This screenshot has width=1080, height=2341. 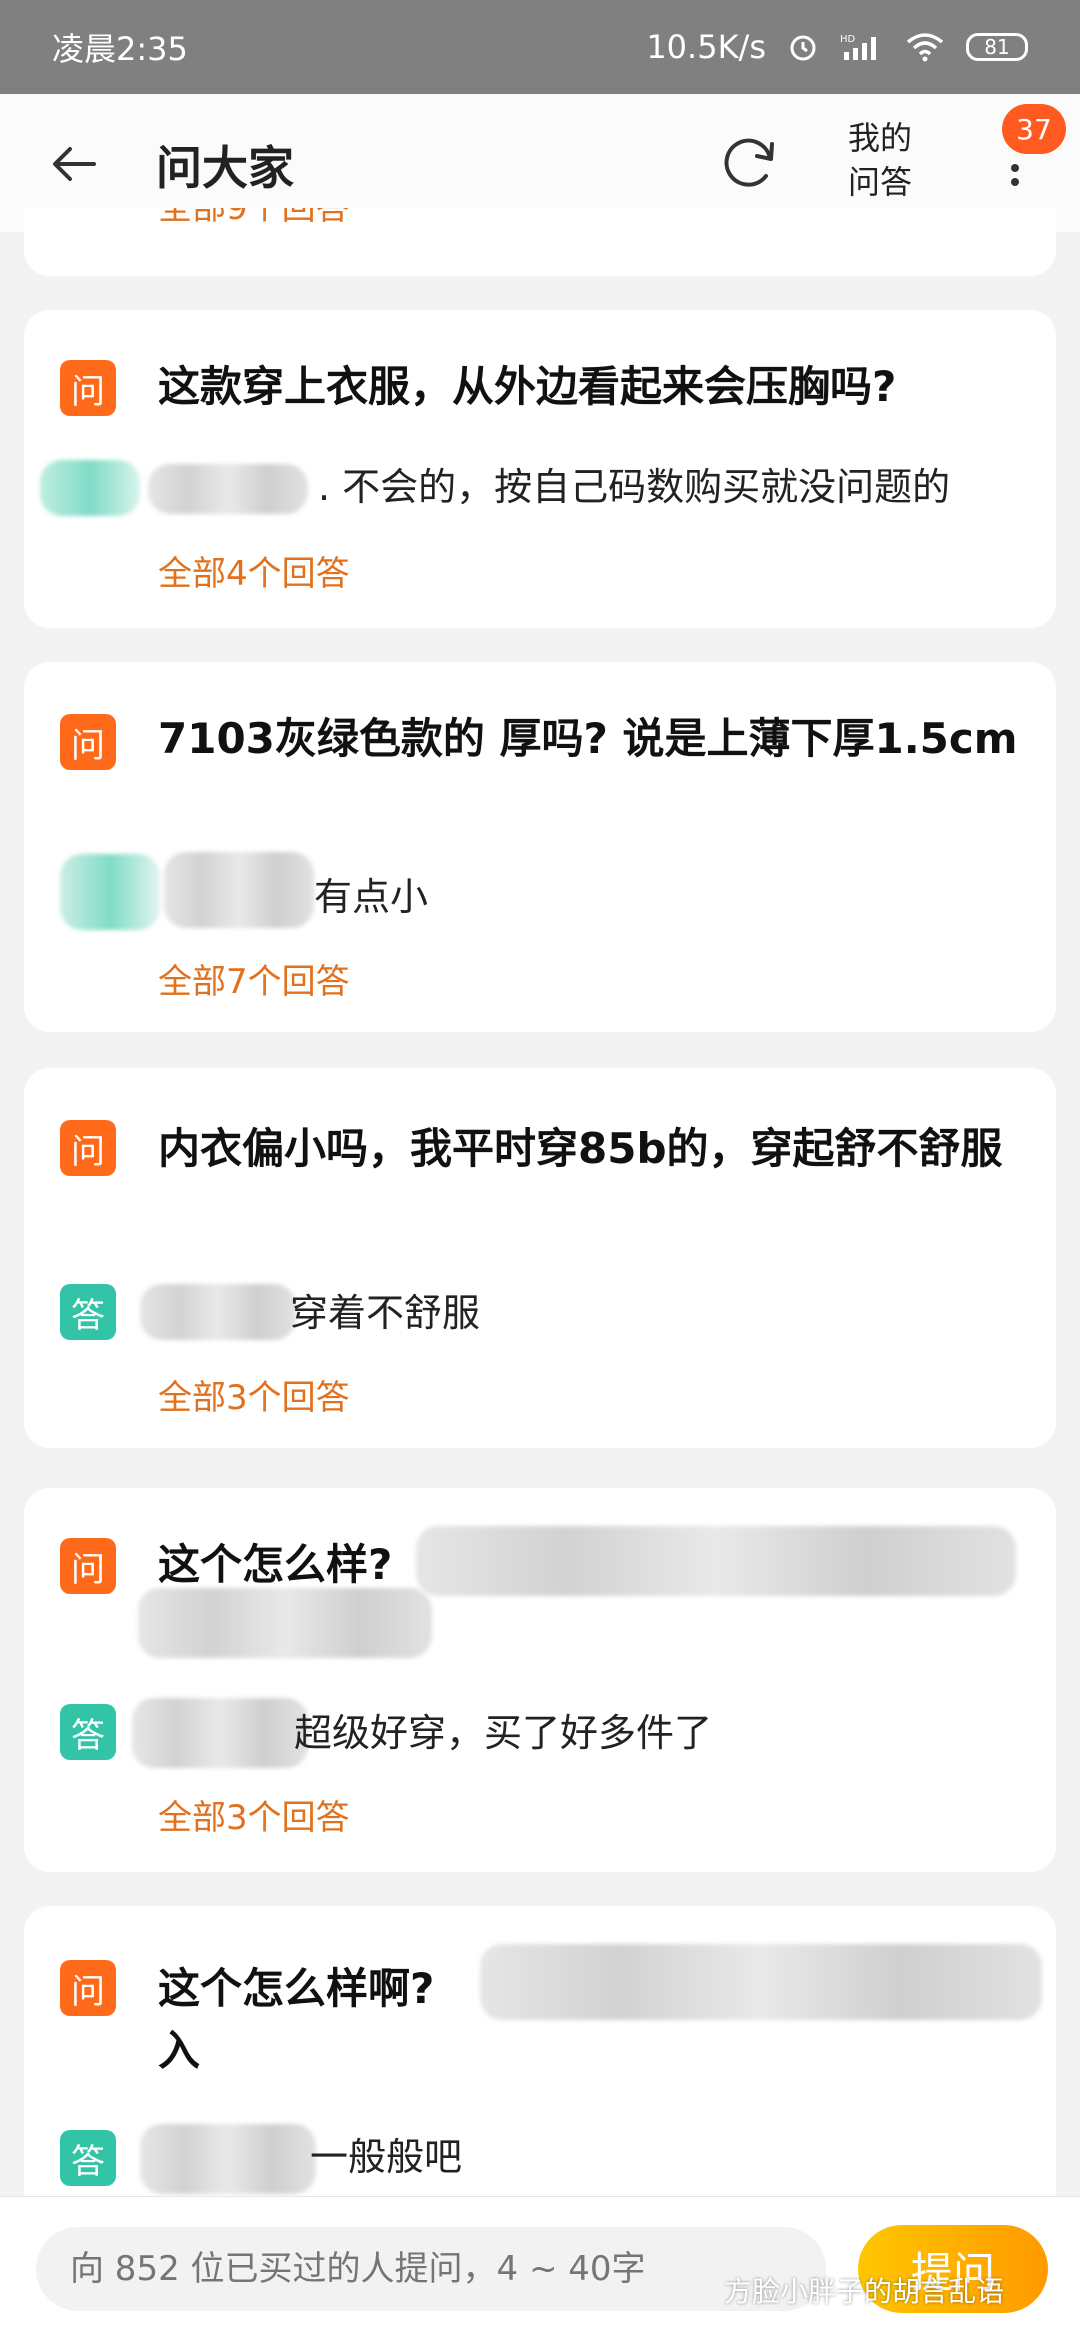 What do you see at coordinates (598, 1149) in the screenshot?
I see `question-text: 内衣偏小吗，我平时穿85b的，穿起舒不舒服` at bounding box center [598, 1149].